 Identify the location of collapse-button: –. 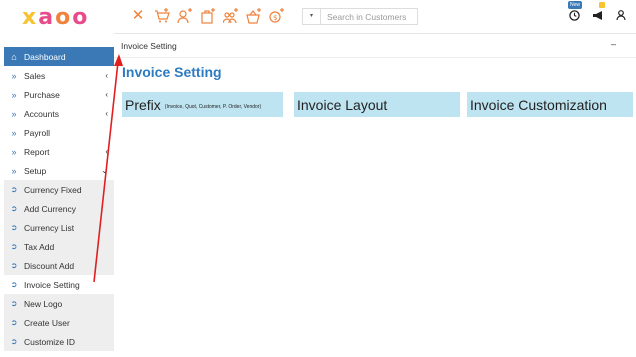
(613, 44).